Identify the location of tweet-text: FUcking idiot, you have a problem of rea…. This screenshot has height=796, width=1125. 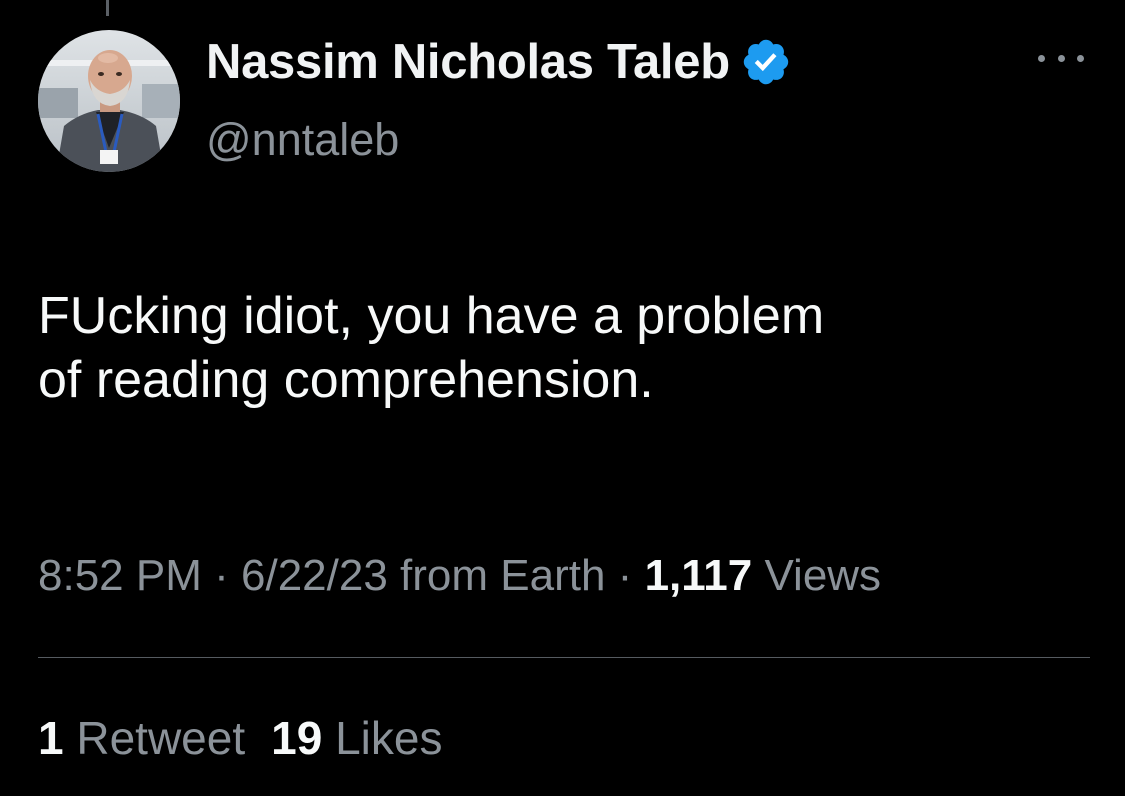
(431, 348).